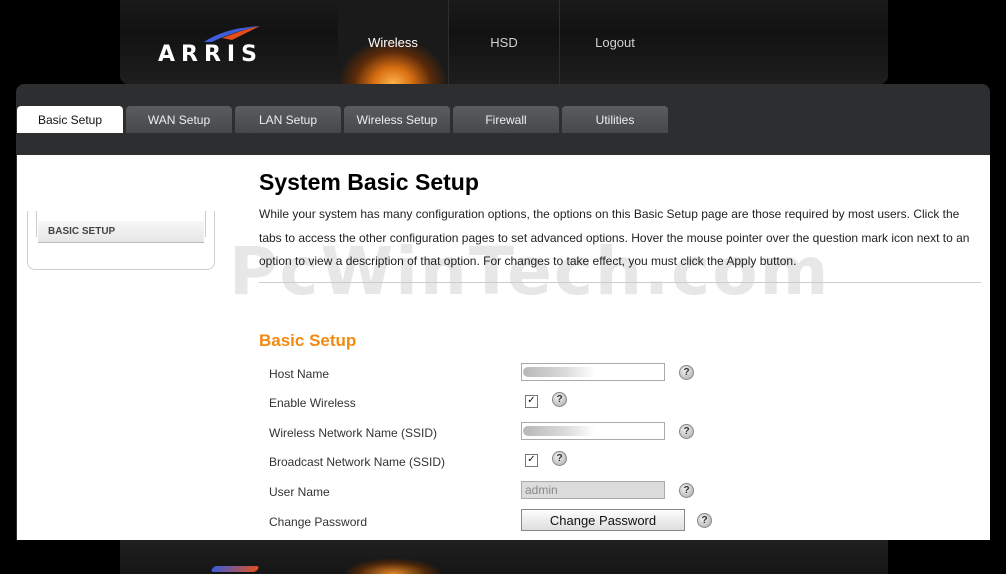 The height and width of the screenshot is (574, 1006). I want to click on tab-firewall: Firewall, so click(506, 119).